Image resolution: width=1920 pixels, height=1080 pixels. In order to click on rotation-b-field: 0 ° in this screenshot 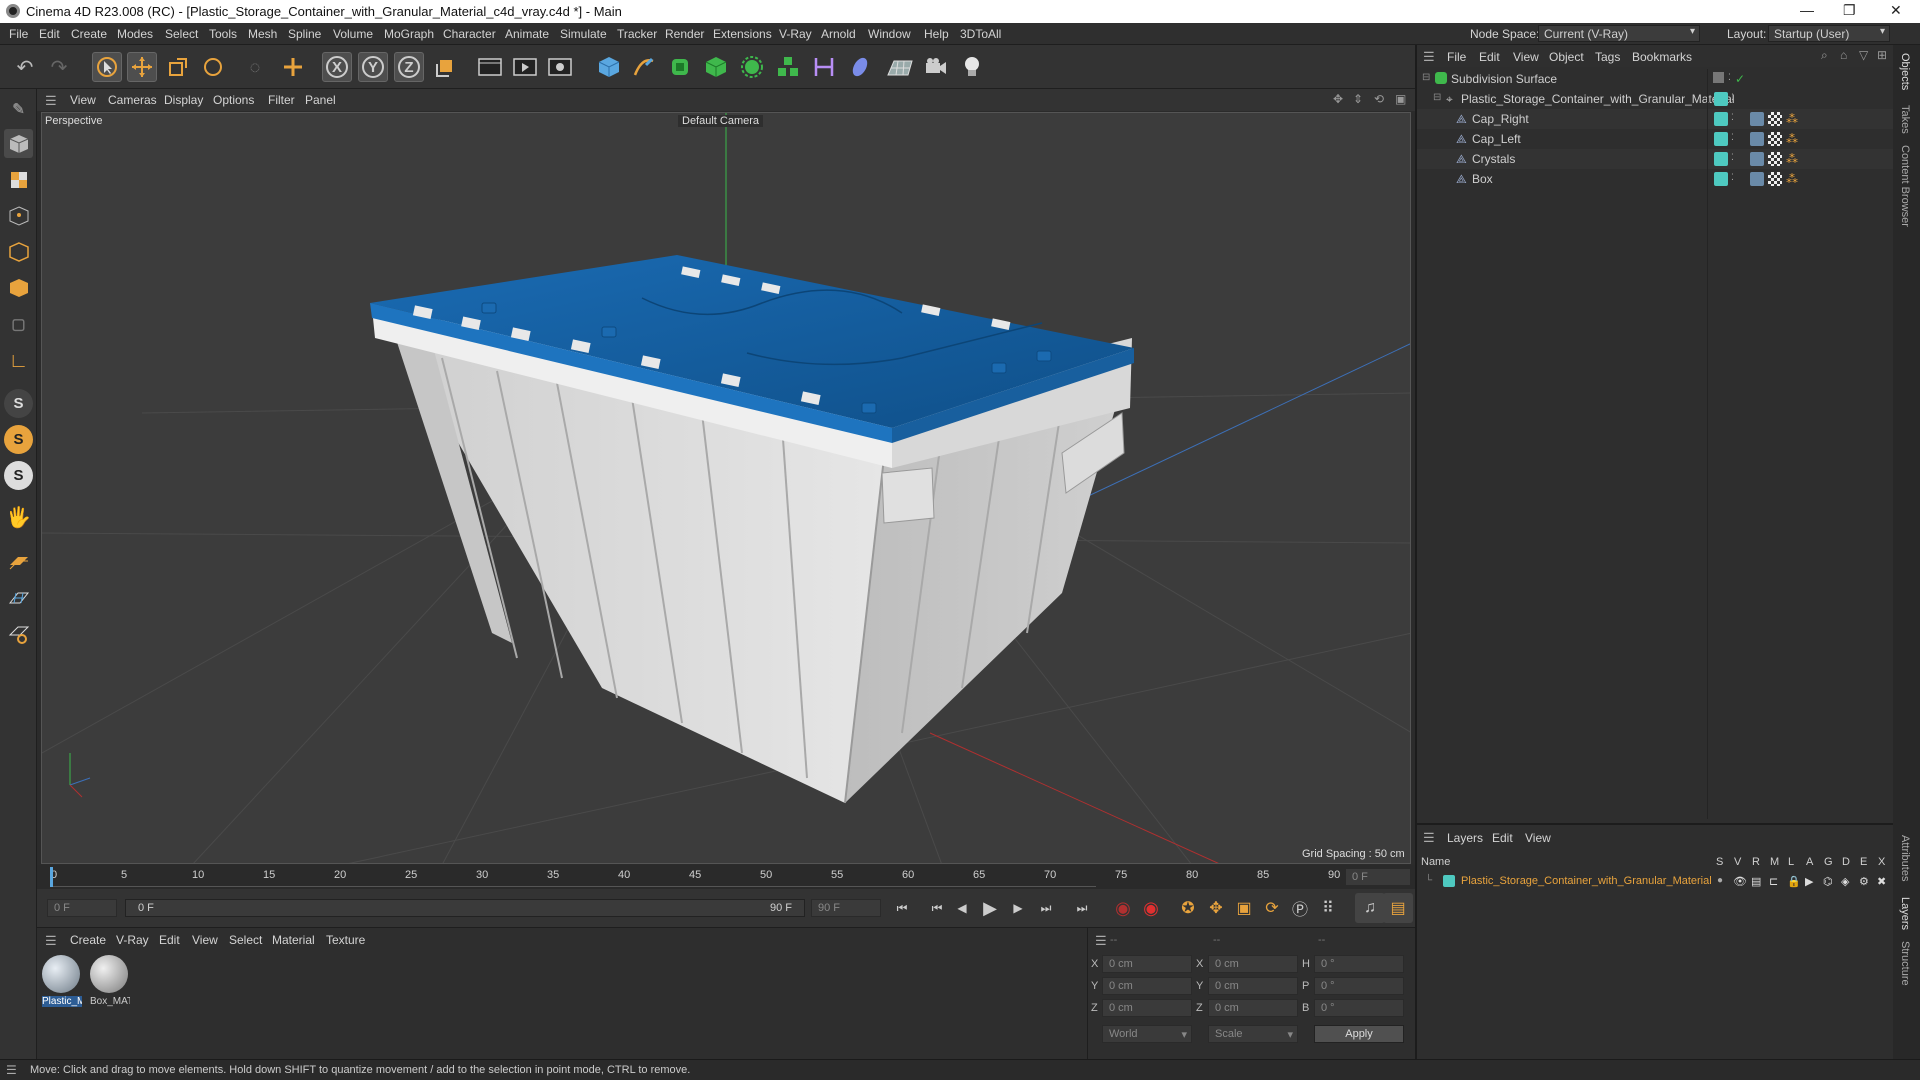, I will do `click(1359, 1008)`.